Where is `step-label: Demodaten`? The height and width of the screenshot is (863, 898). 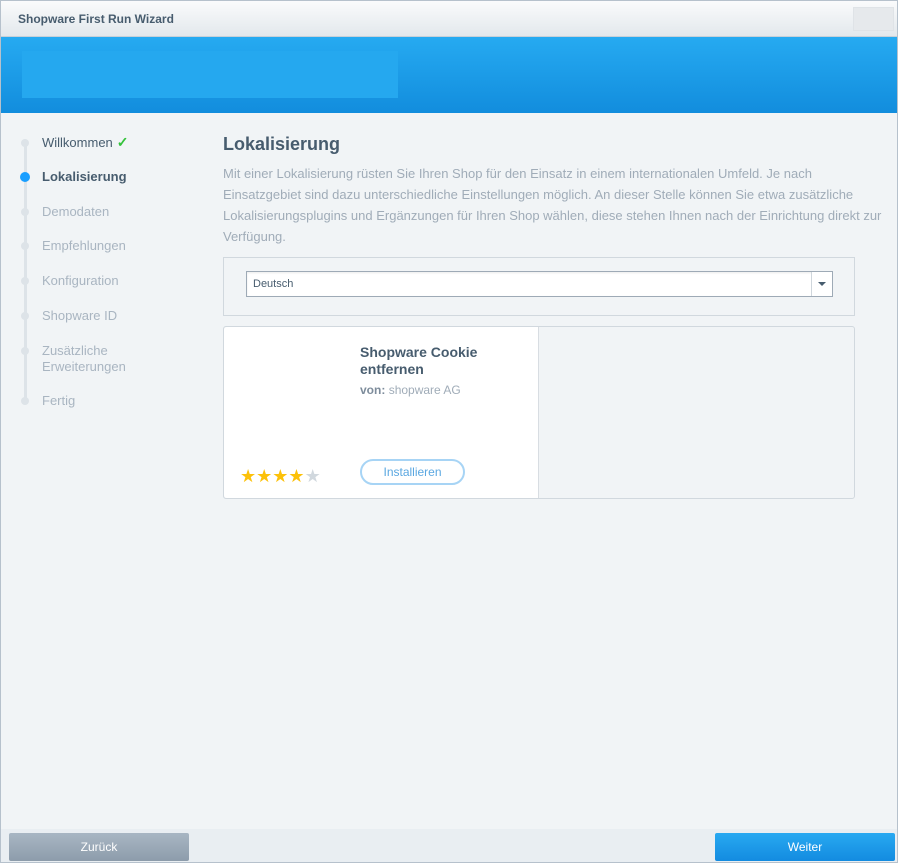
step-label: Demodaten is located at coordinates (76, 211).